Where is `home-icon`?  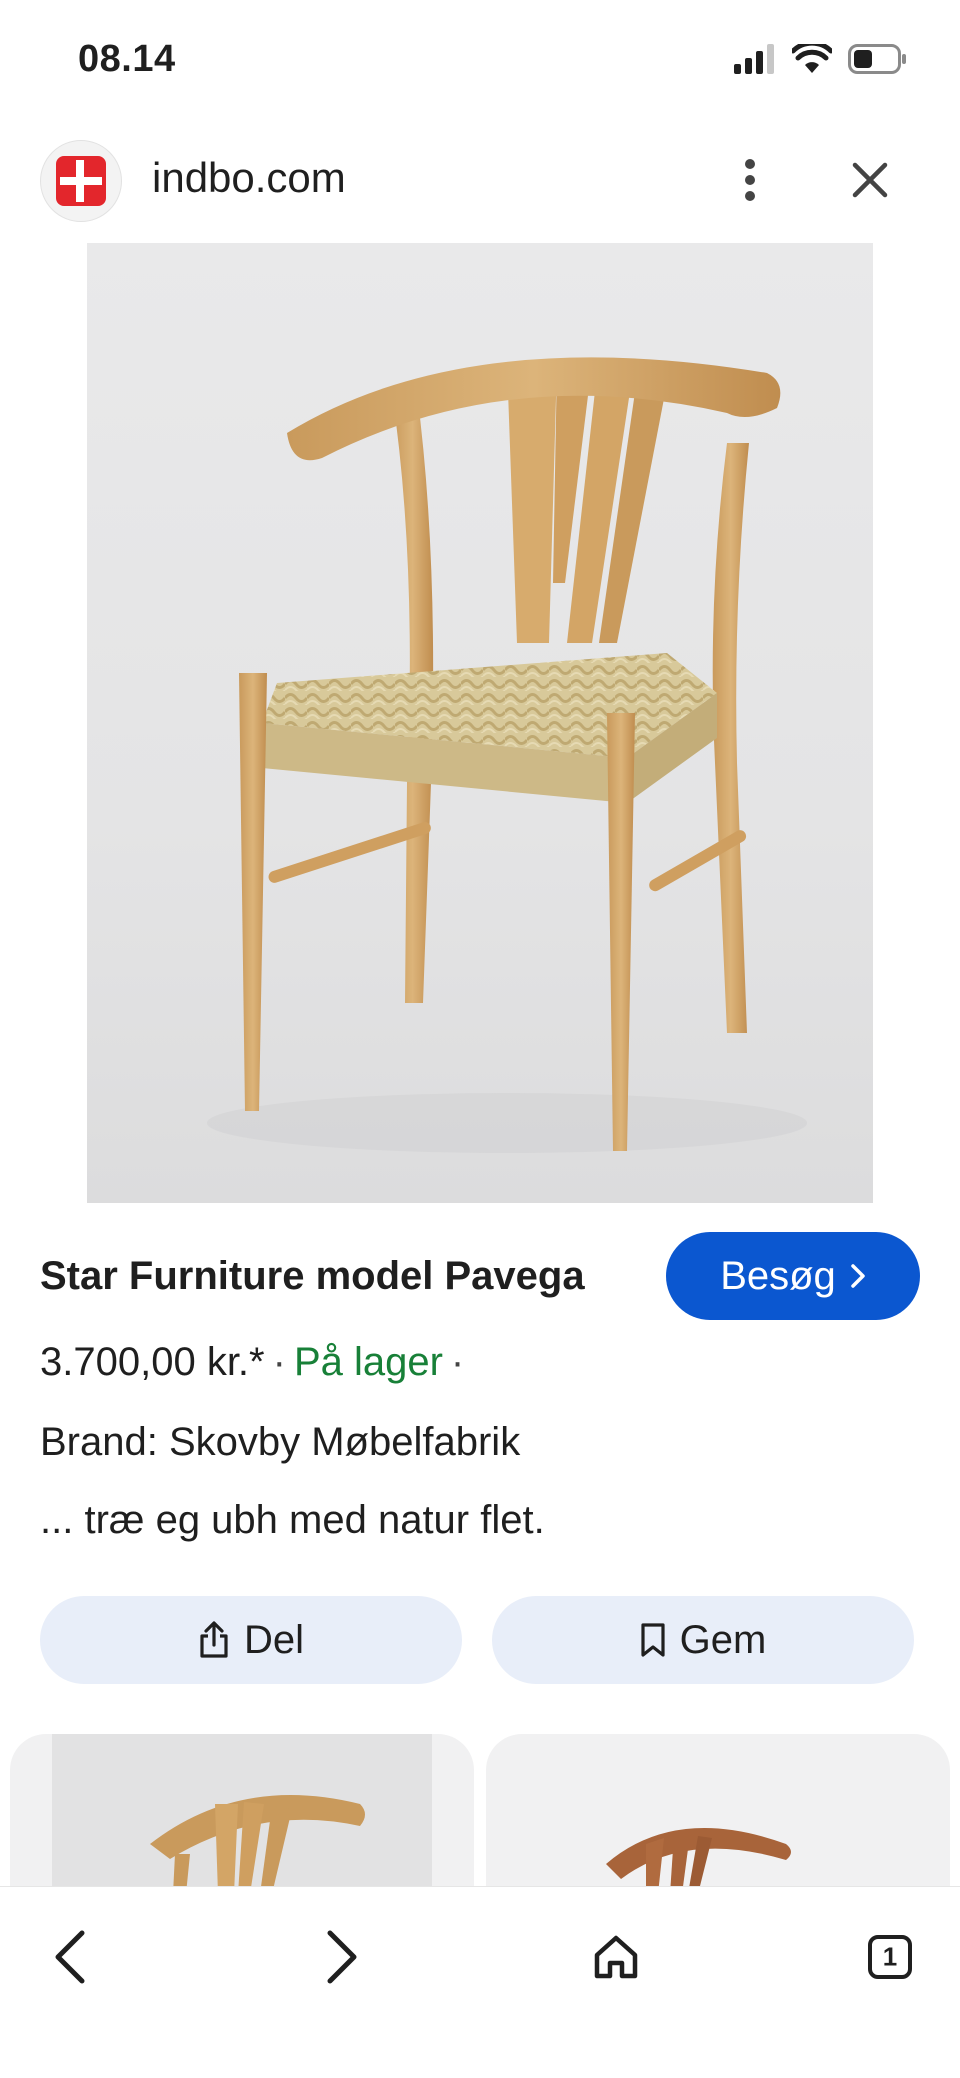 home-icon is located at coordinates (616, 1957).